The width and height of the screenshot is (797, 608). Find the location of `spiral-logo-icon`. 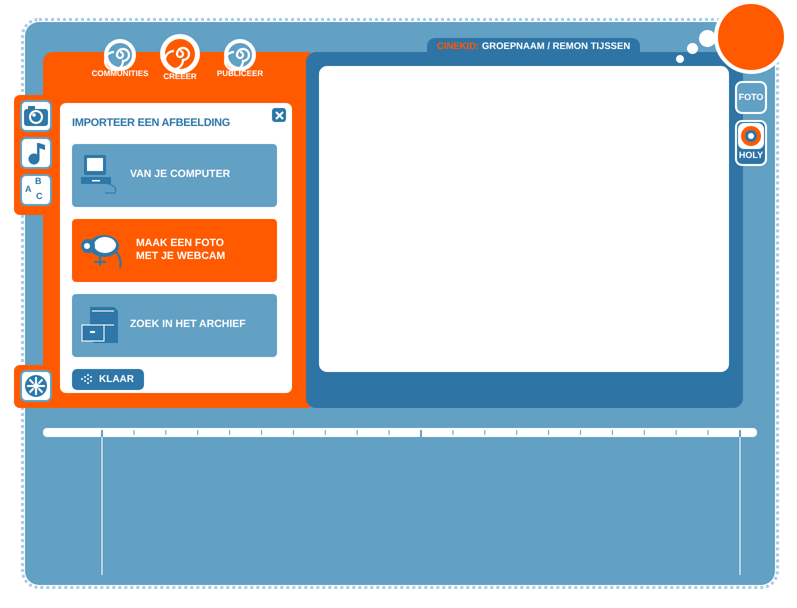

spiral-logo-icon is located at coordinates (751, 136).